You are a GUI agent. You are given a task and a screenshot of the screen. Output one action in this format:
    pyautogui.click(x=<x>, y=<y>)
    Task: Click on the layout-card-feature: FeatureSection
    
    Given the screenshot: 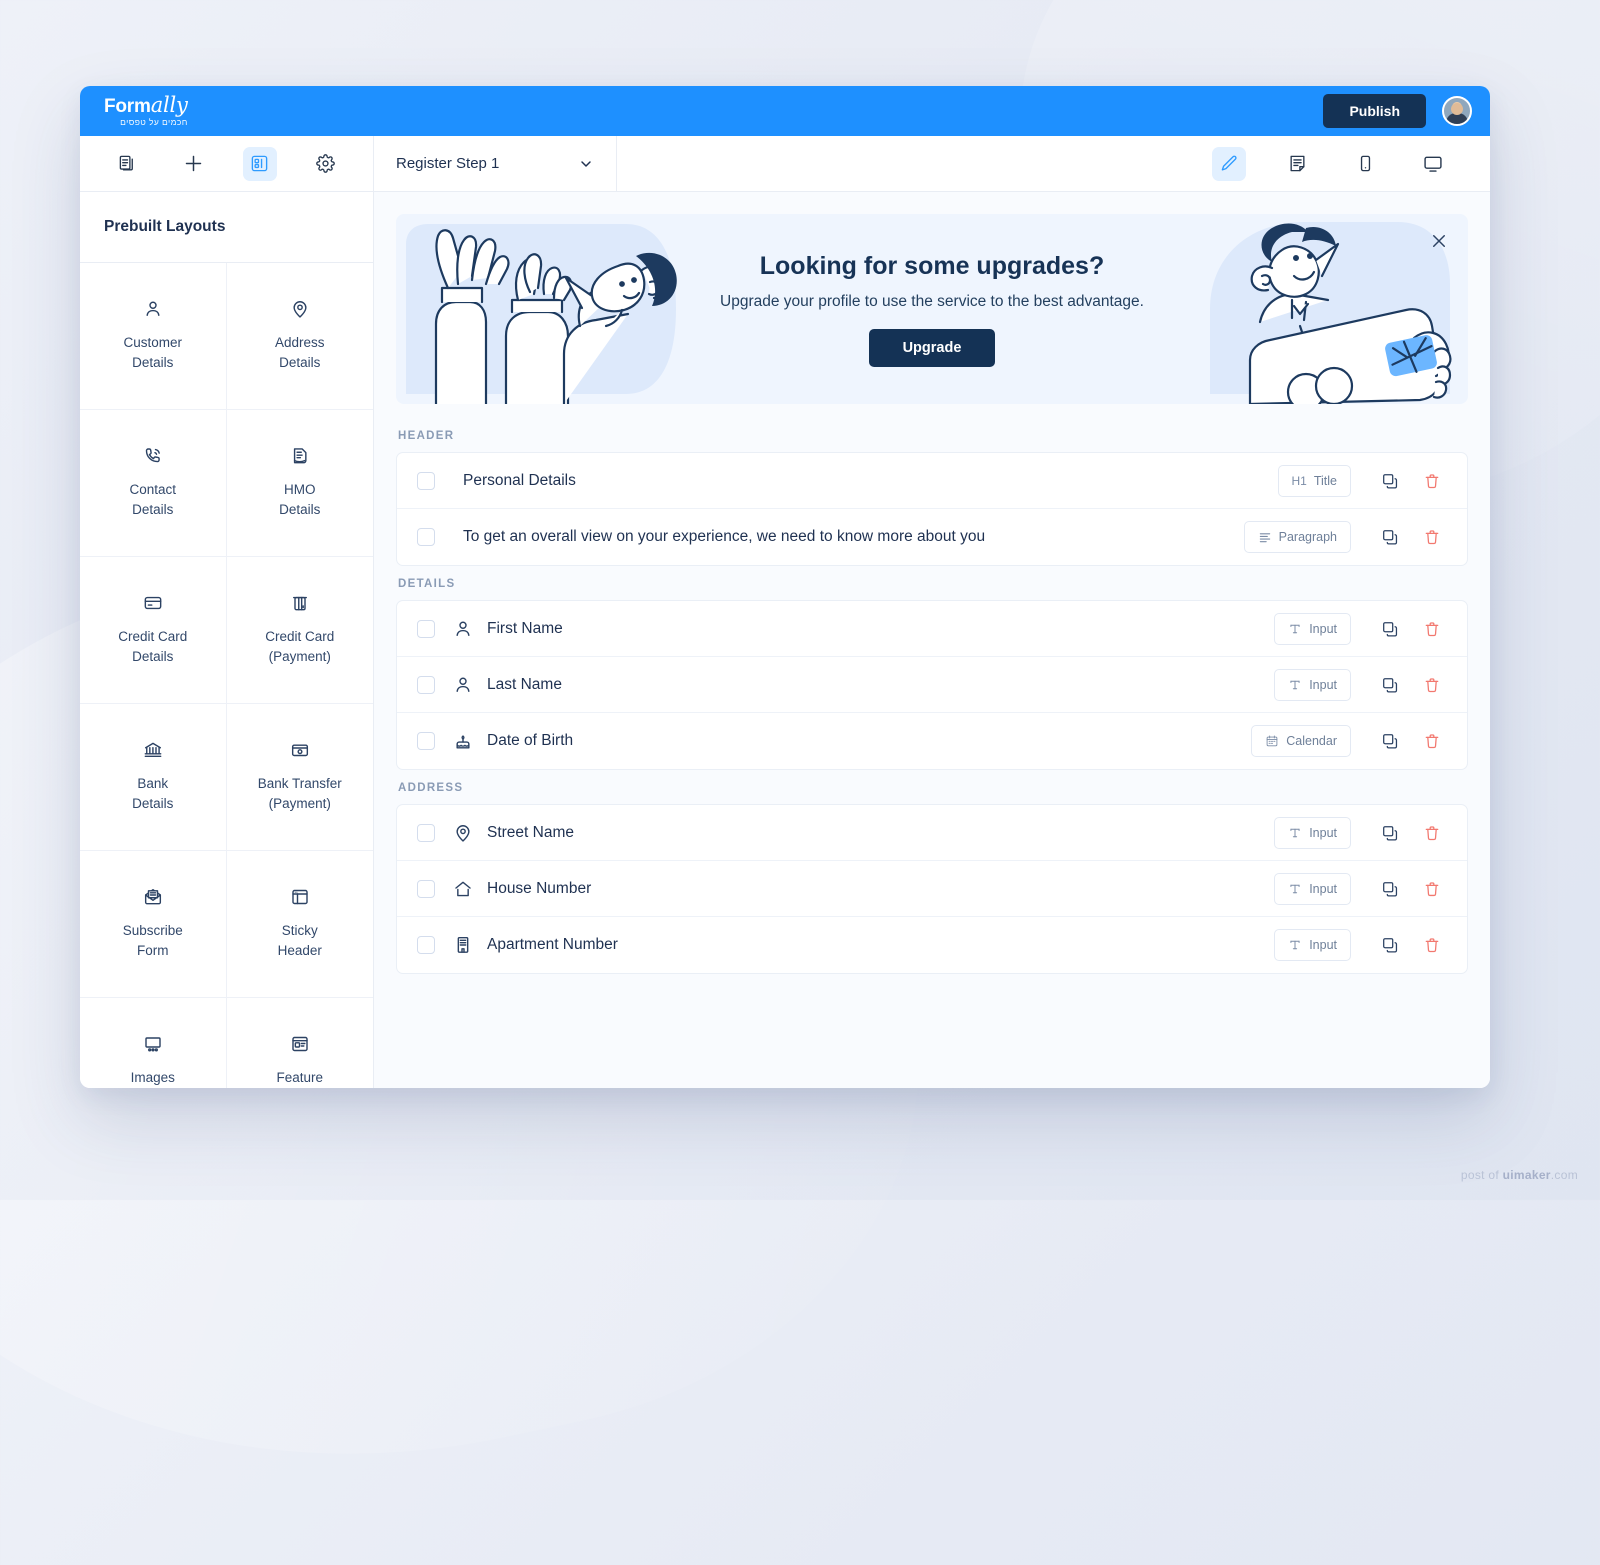 What is the action you would take?
    pyautogui.click(x=300, y=1043)
    